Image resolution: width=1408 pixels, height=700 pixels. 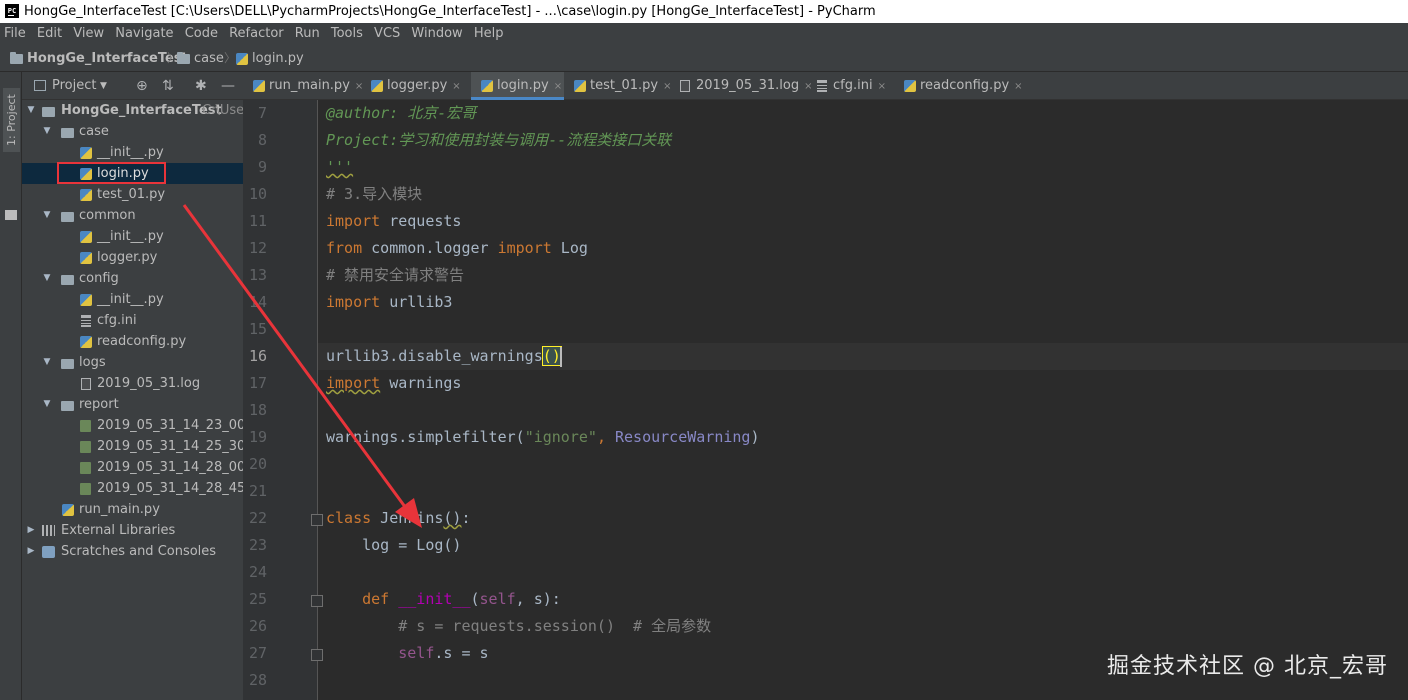 I want to click on tree-item-report-file: 2019_05_31_14_28_00resu, so click(x=132, y=467).